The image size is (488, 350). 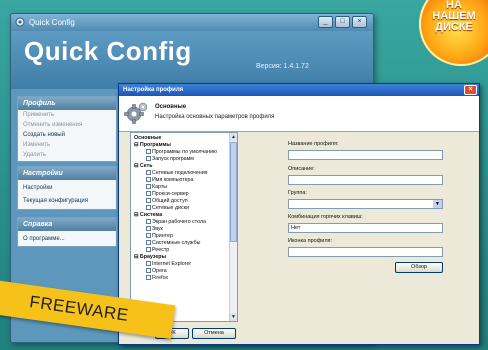 I want to click on app-icon, so click(x=20, y=22).